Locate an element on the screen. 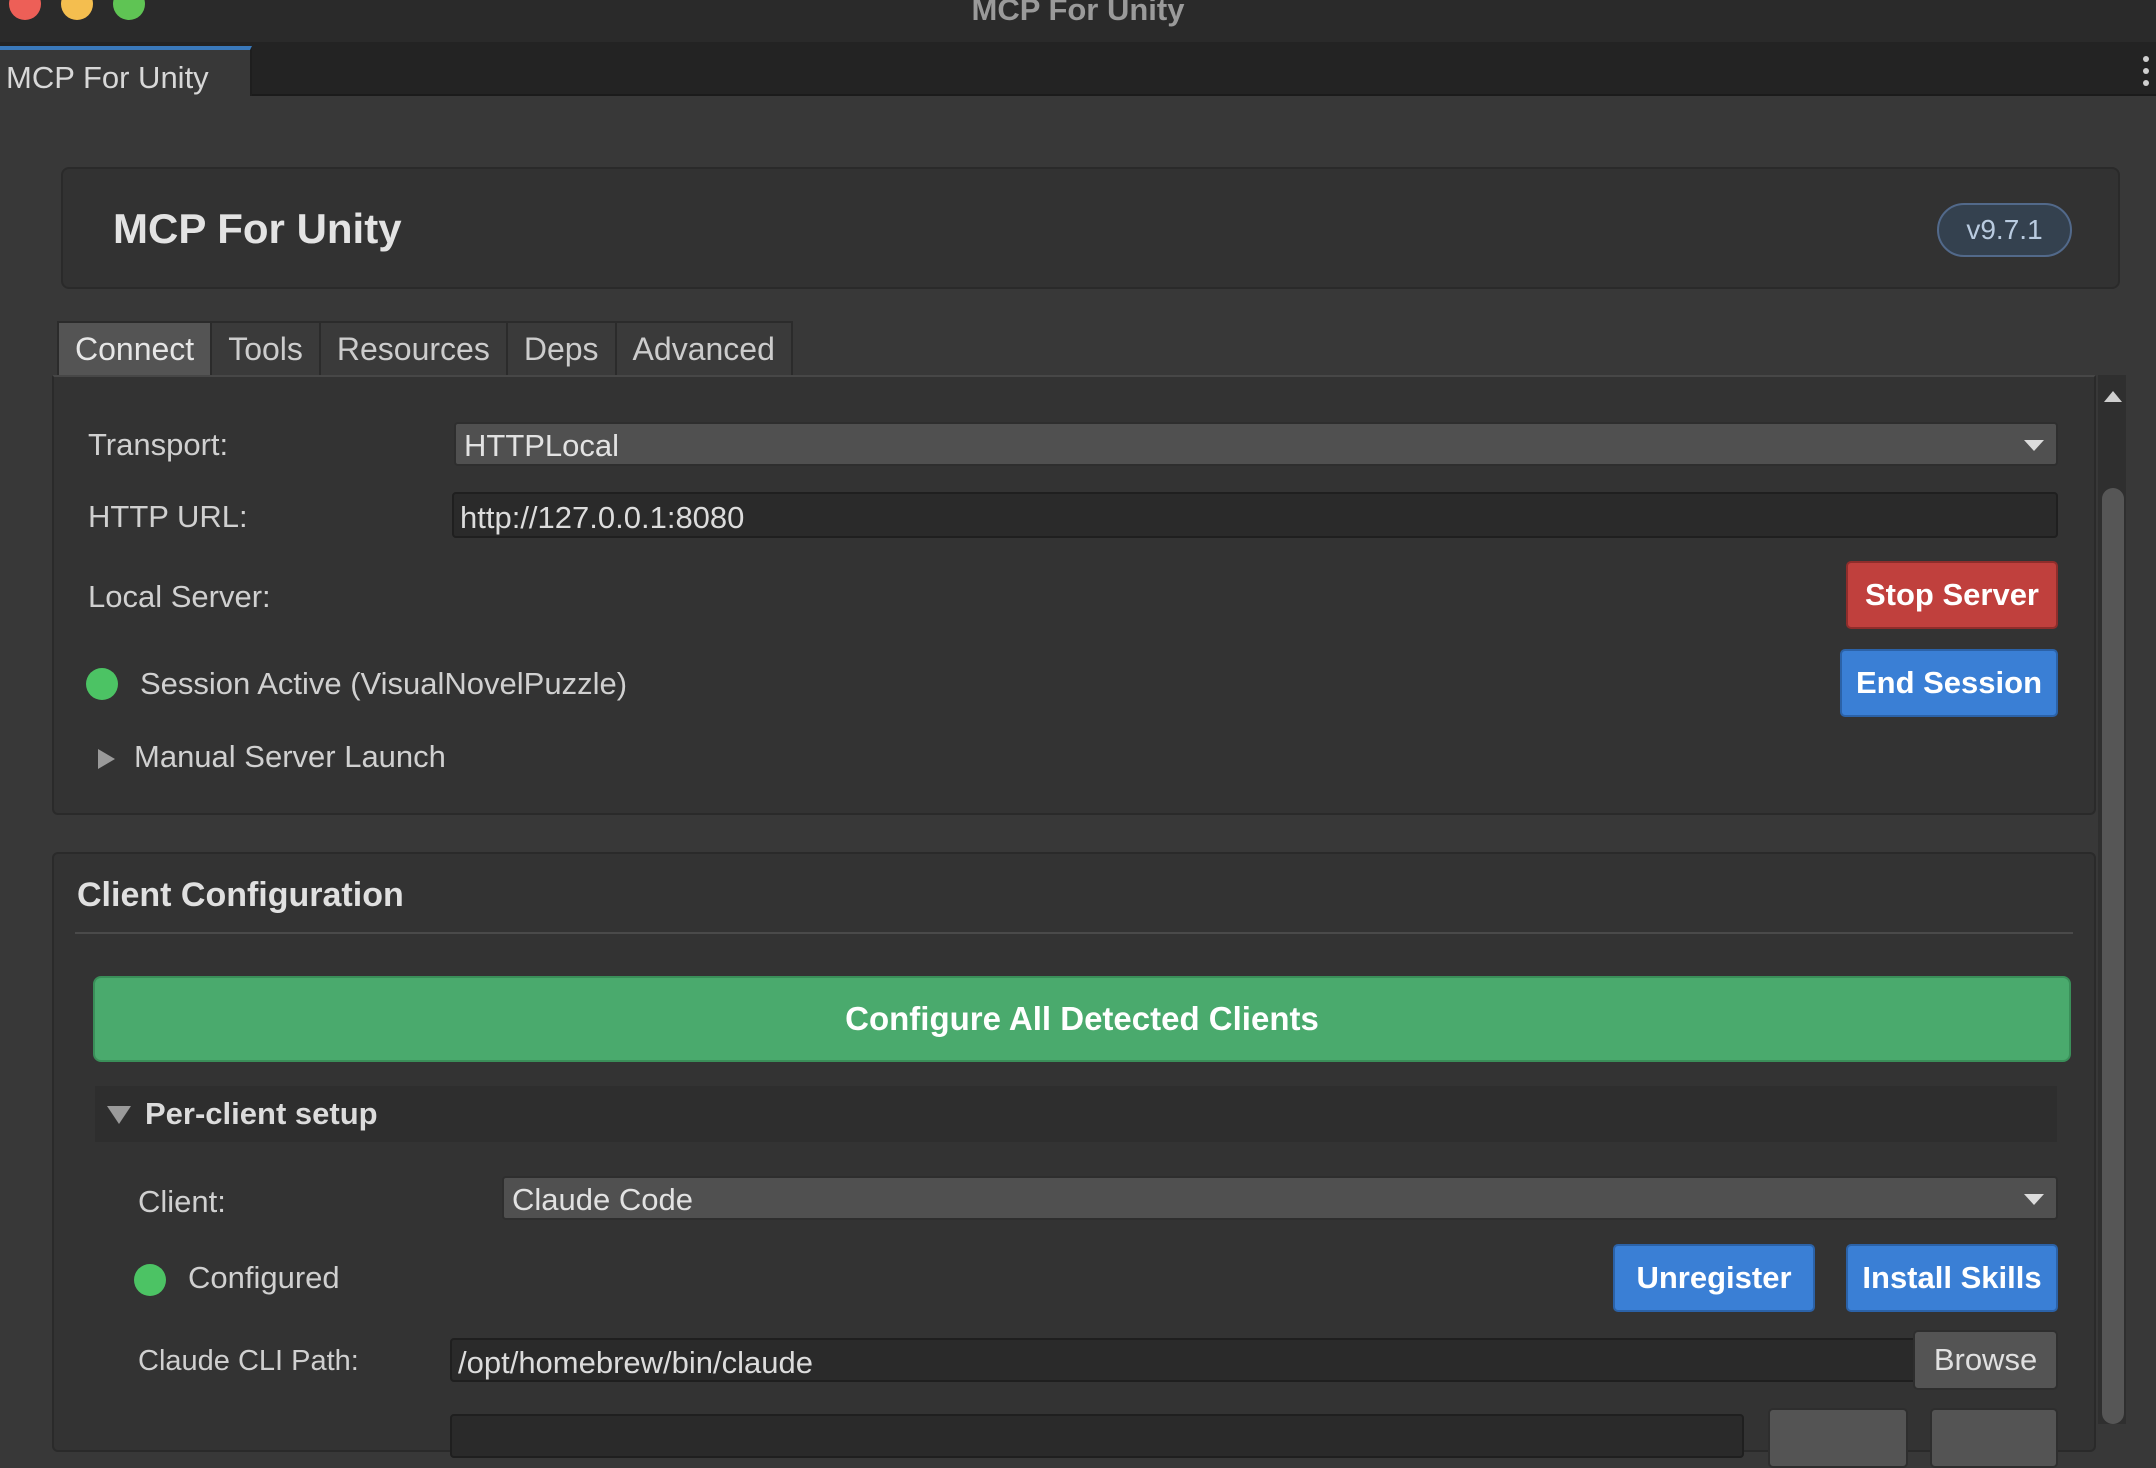 The image size is (2156, 1468). window-title: MCP For Unity is located at coordinates (1078, 13).